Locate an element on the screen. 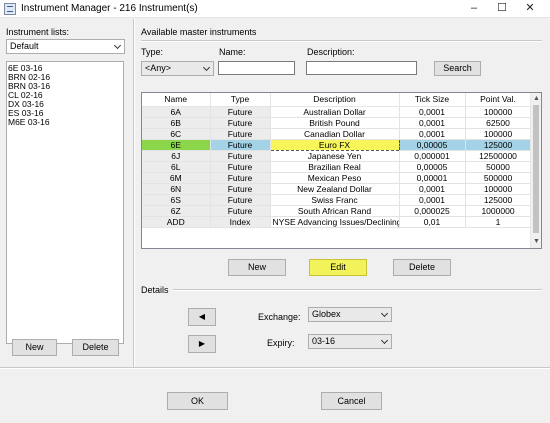 The height and width of the screenshot is (423, 550). cell-name: 6L is located at coordinates (176, 167).